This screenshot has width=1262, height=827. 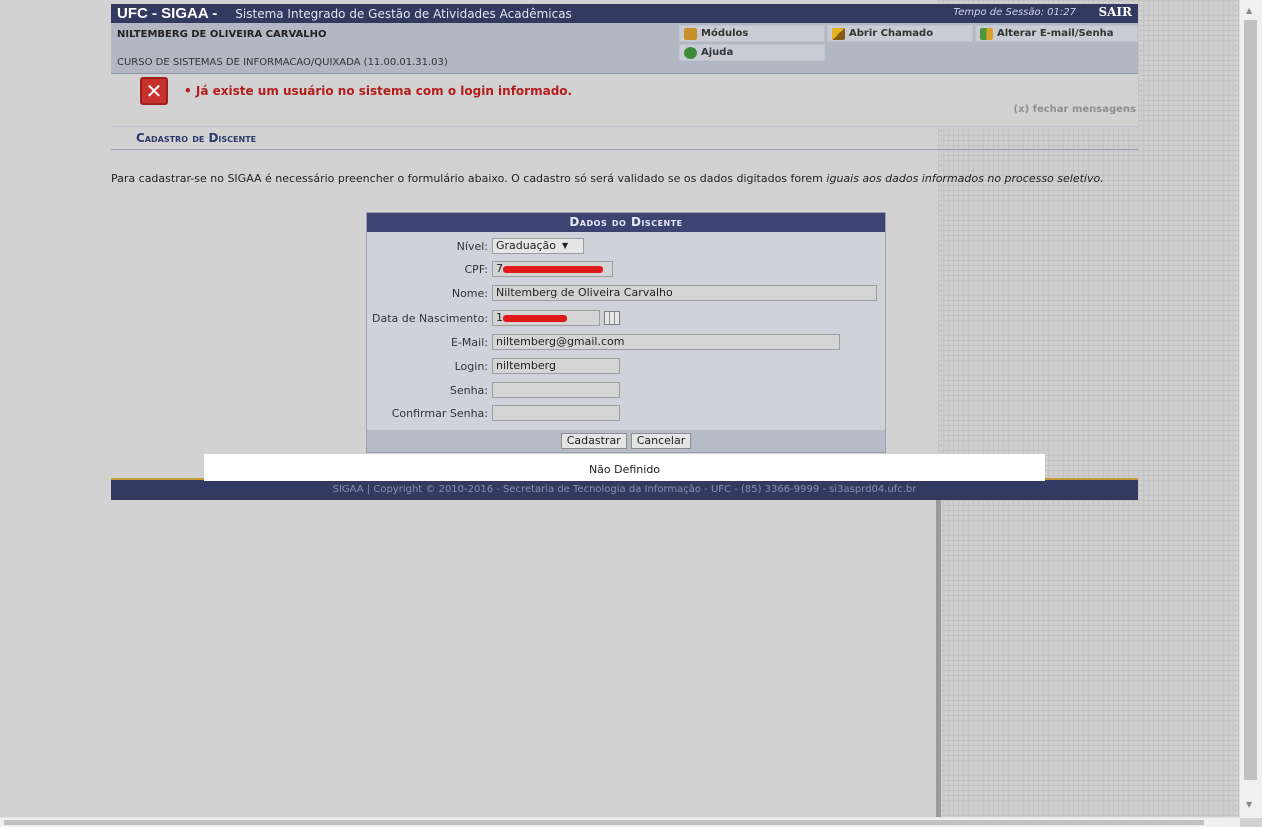 I want to click on alterar-email-senha-button: Alterar E-mail/Senha, so click(x=1056, y=33).